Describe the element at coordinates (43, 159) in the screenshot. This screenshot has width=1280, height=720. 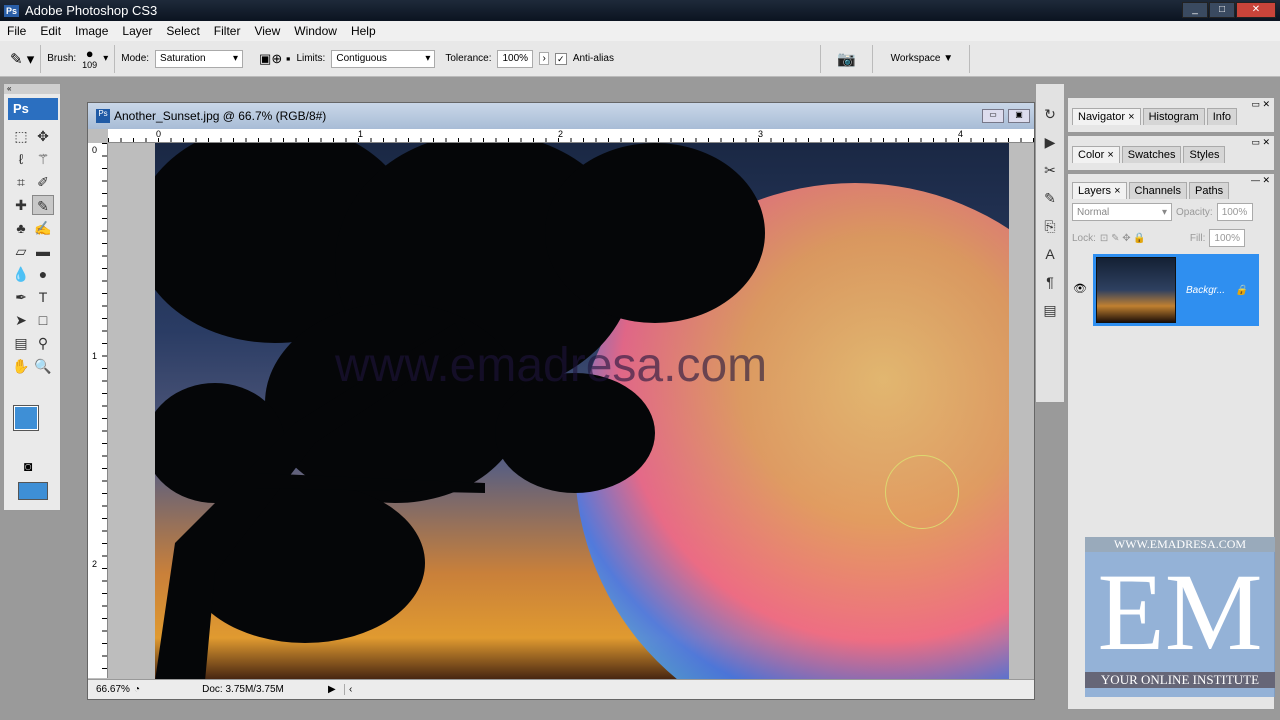
I see `magic-wand-tool-icon: ⚚` at that location.